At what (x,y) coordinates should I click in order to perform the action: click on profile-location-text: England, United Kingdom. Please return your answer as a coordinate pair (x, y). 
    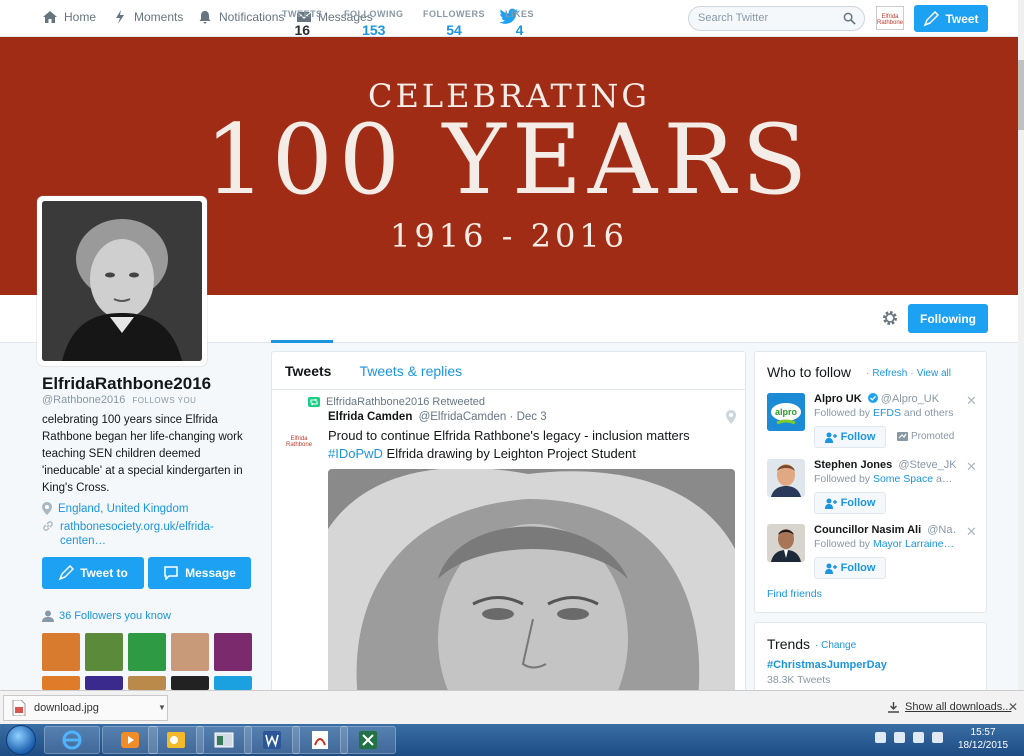
    Looking at the image, I should click on (123, 509).